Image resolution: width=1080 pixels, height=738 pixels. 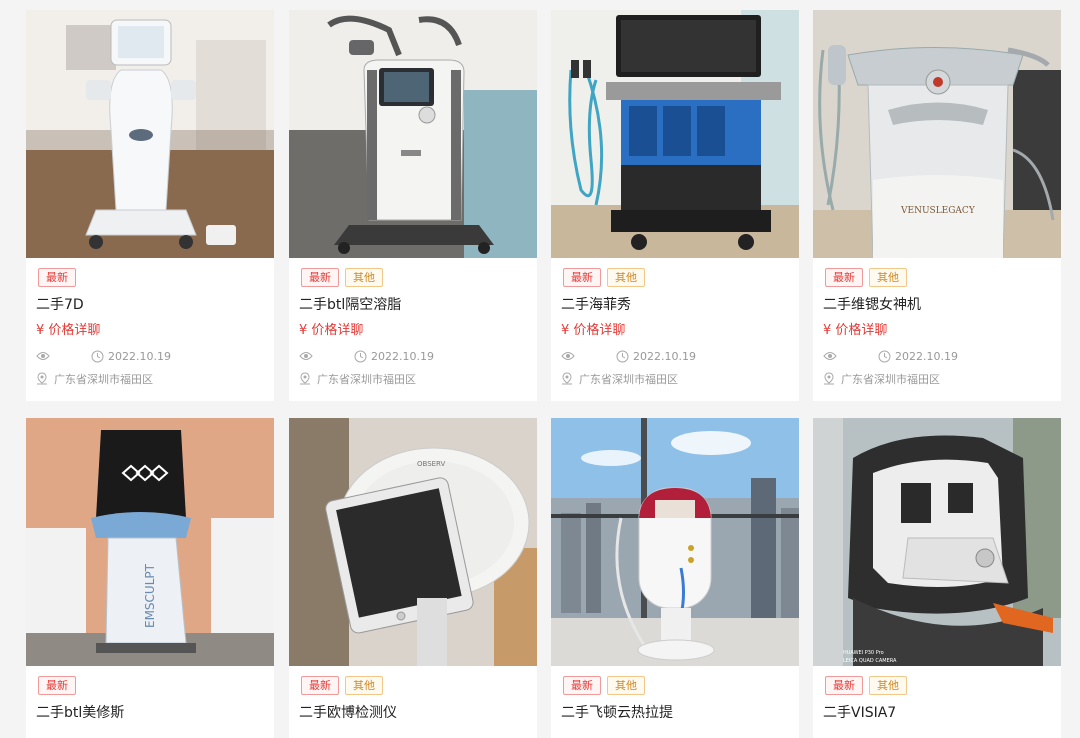 What do you see at coordinates (150, 542) in the screenshot?
I see `product-image: EMSCULPT` at bounding box center [150, 542].